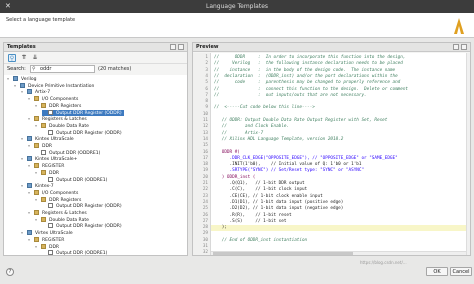 The height and width of the screenshot is (284, 474). I want to click on line-number: 32, so click(205, 252).